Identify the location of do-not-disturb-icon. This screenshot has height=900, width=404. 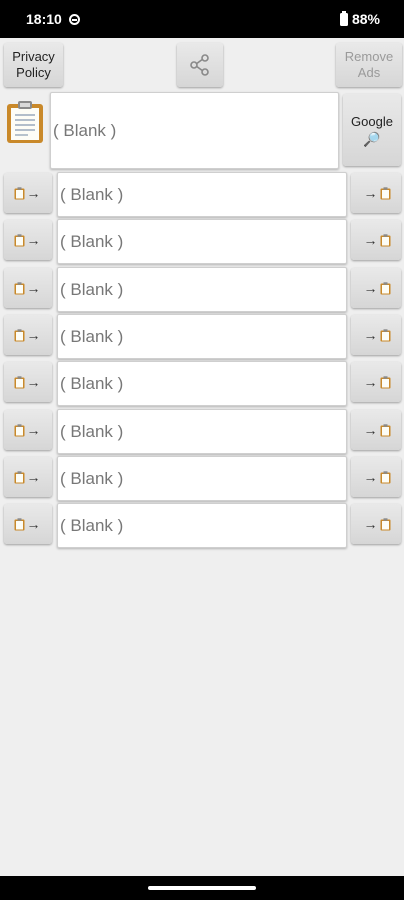
(74, 19).